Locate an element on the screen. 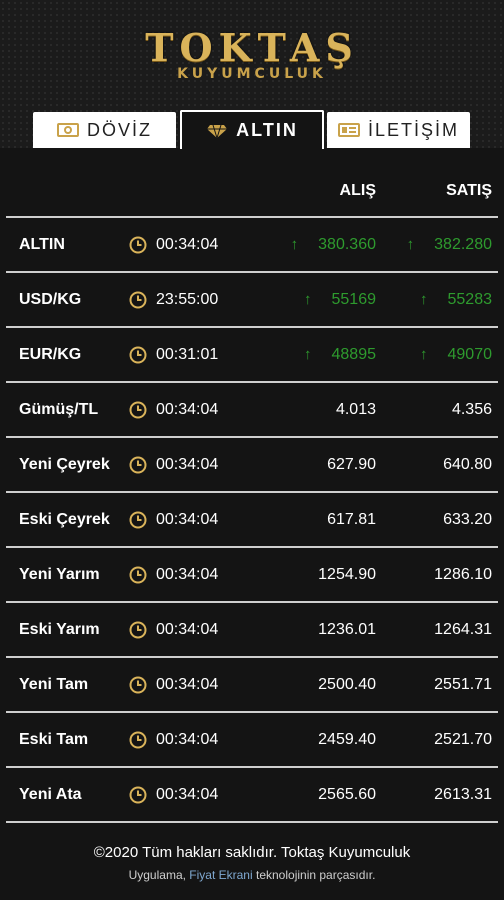  buy-price: 4.013 is located at coordinates (355, 409).